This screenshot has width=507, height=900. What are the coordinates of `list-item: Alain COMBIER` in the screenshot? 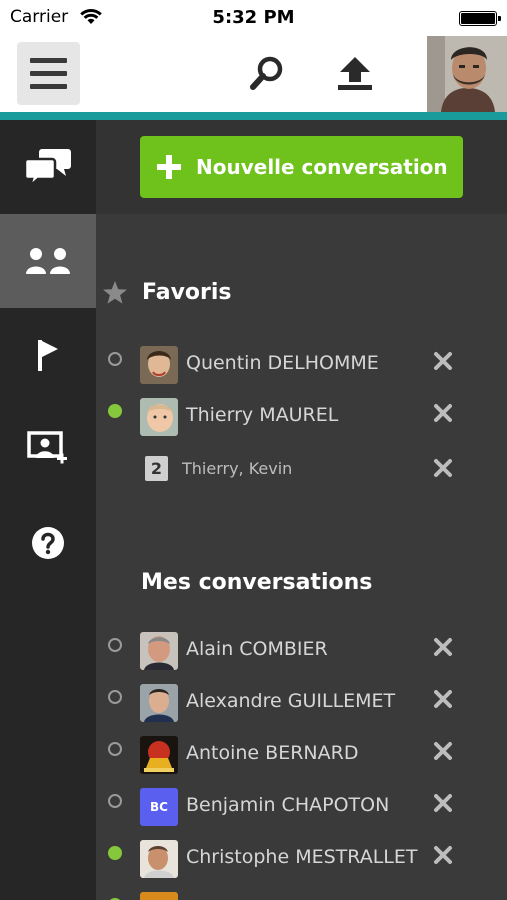 It's located at (301, 650).